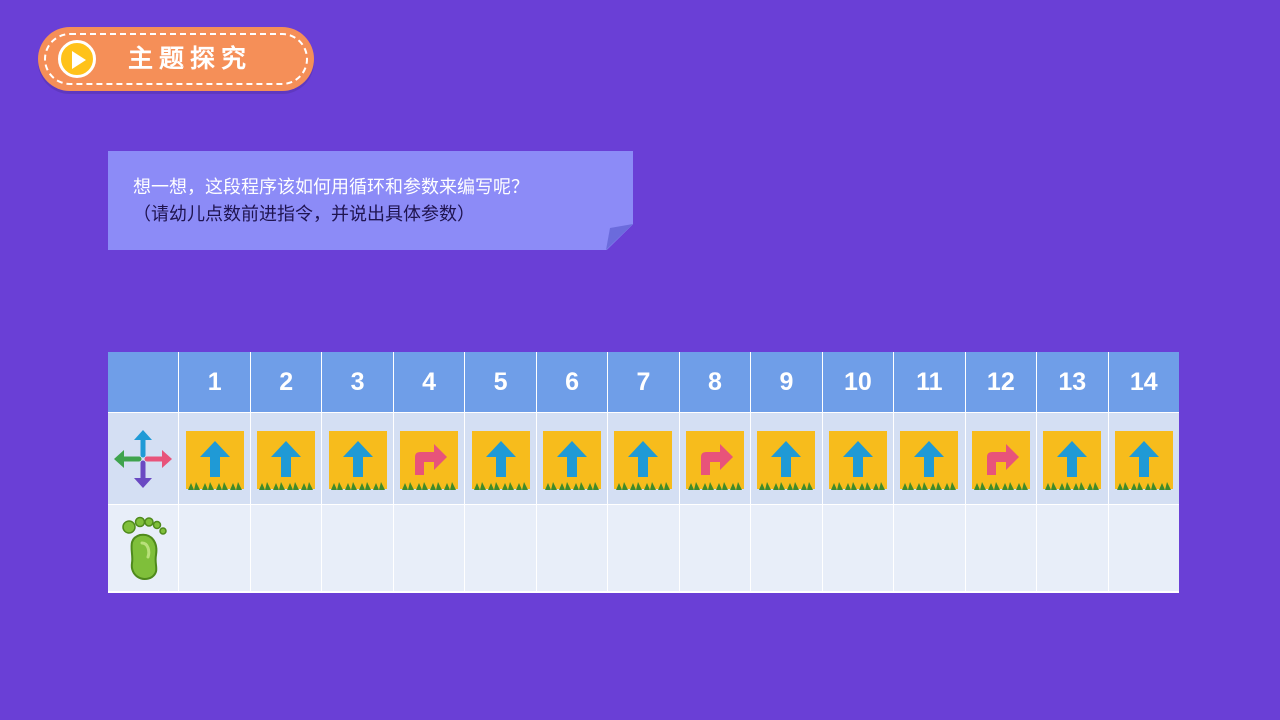  What do you see at coordinates (143, 548) in the screenshot?
I see `footprint-icon` at bounding box center [143, 548].